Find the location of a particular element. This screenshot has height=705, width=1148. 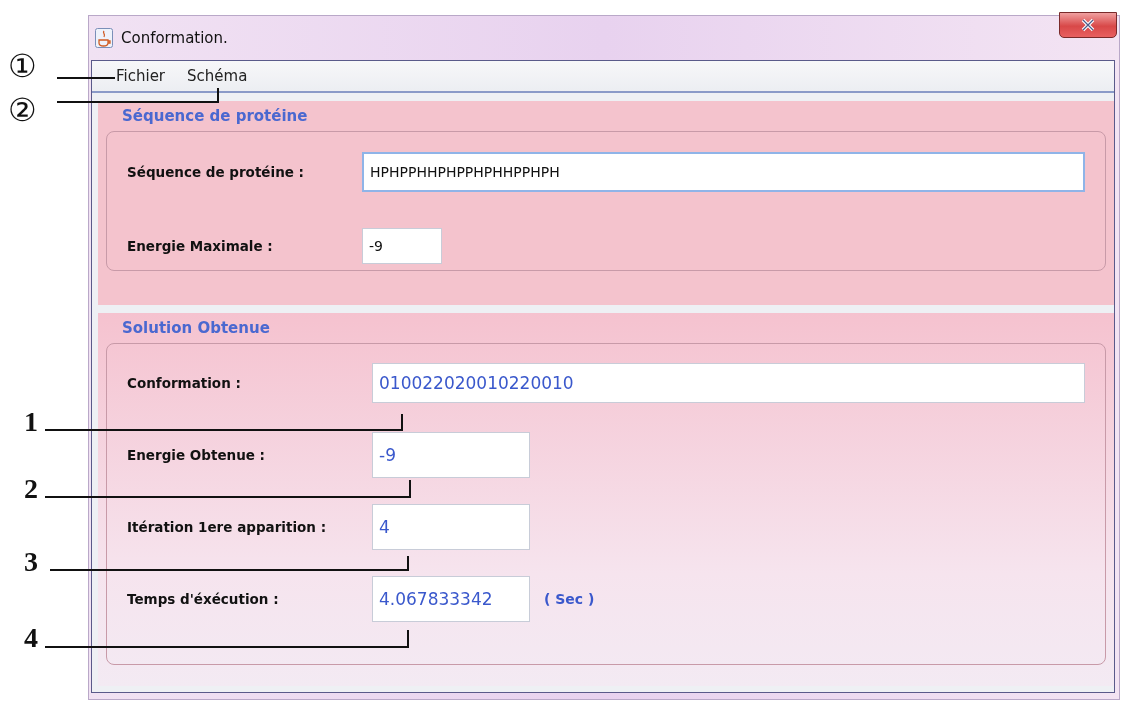

field-label: Energie Obtenue : is located at coordinates (197, 455).